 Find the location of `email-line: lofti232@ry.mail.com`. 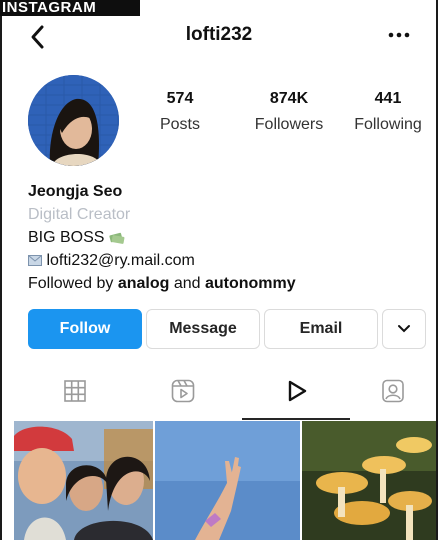

email-line: lofti232@ry.mail.com is located at coordinates (228, 260).